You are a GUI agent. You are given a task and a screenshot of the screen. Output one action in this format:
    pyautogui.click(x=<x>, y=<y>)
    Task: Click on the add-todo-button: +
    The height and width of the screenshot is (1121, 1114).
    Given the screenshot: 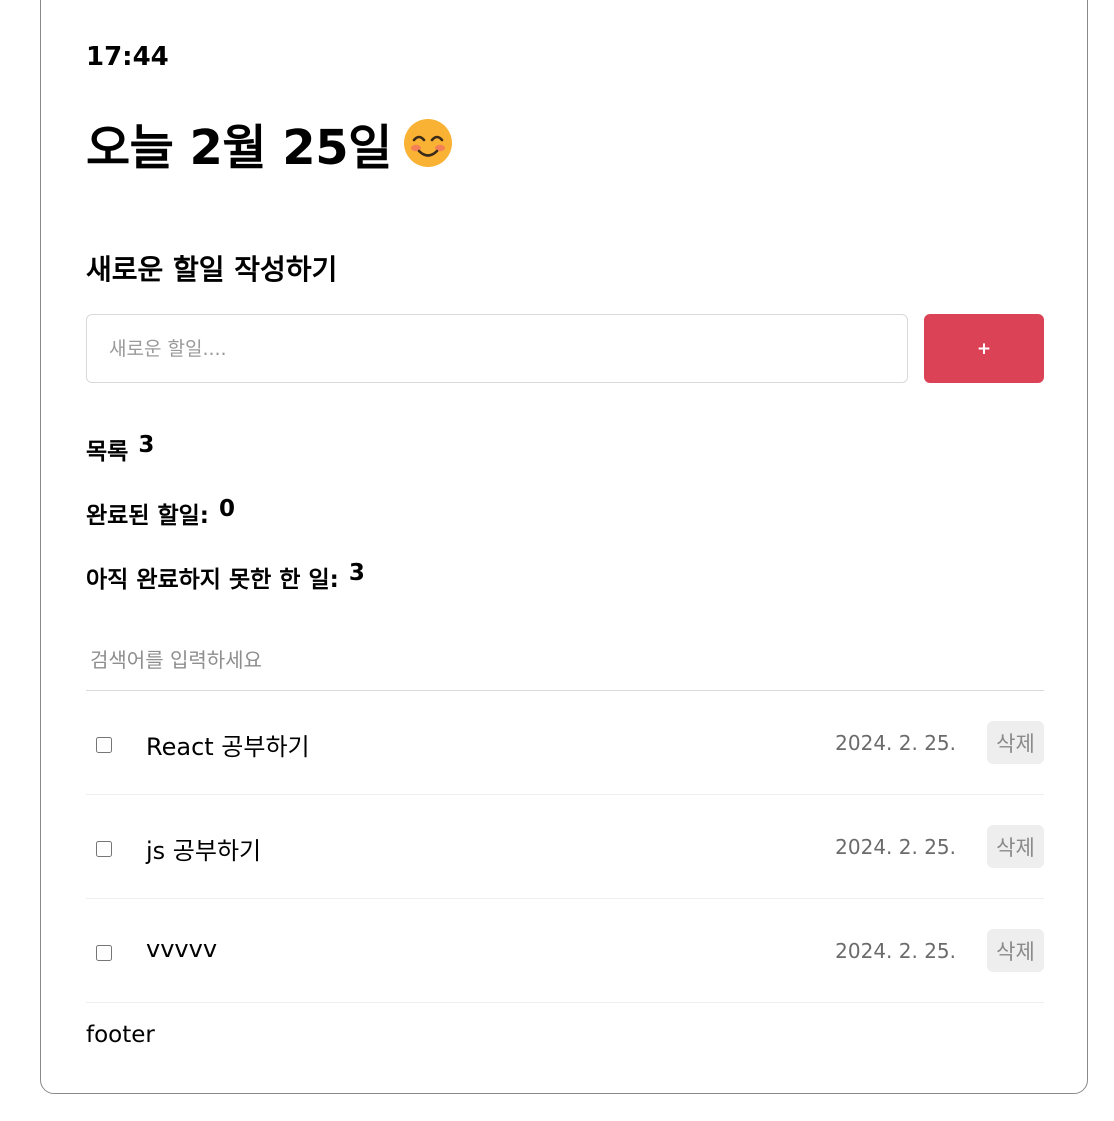 What is the action you would take?
    pyautogui.click(x=984, y=348)
    